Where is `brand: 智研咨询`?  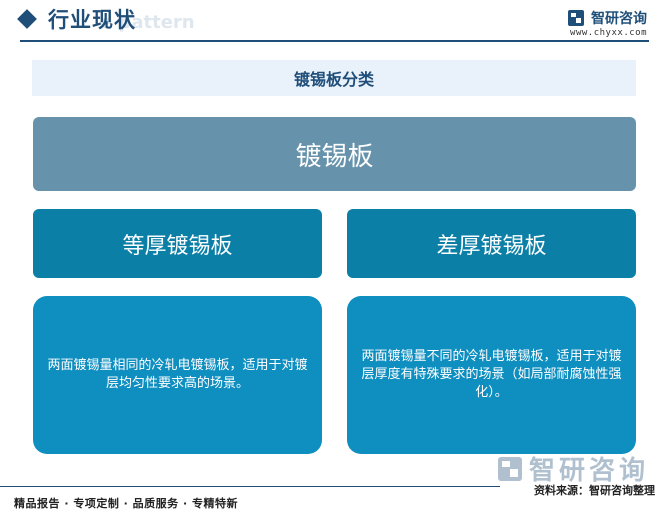 brand: 智研咨询 is located at coordinates (607, 18).